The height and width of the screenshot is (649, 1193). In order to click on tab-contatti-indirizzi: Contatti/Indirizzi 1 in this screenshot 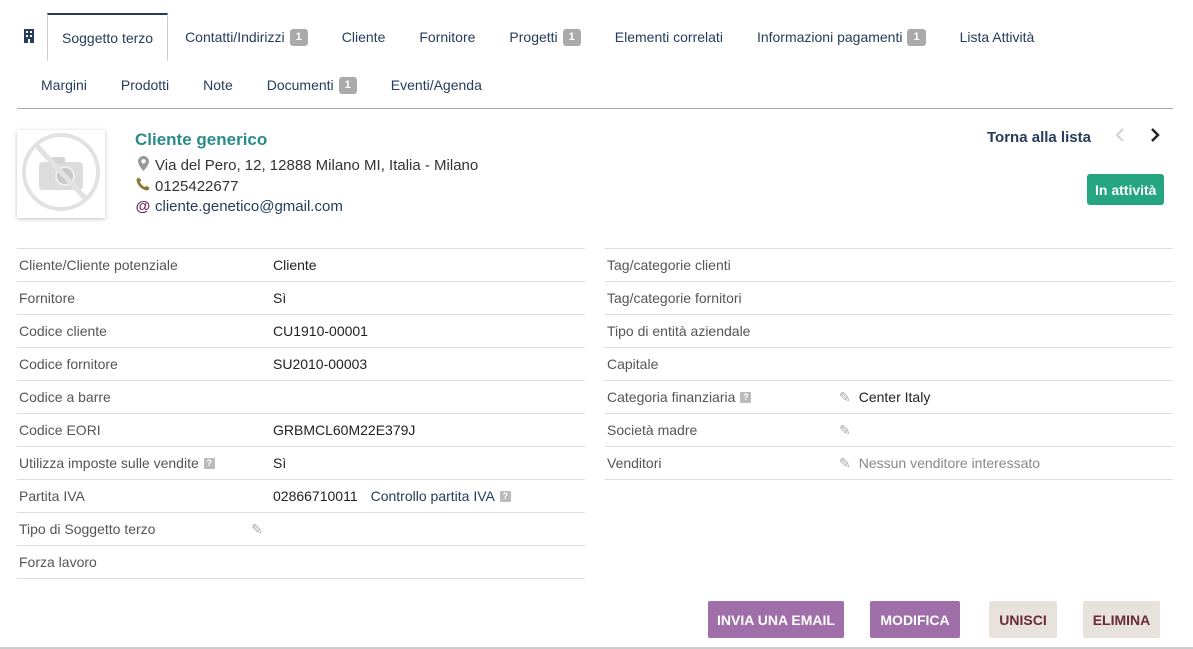, I will do `click(246, 37)`.